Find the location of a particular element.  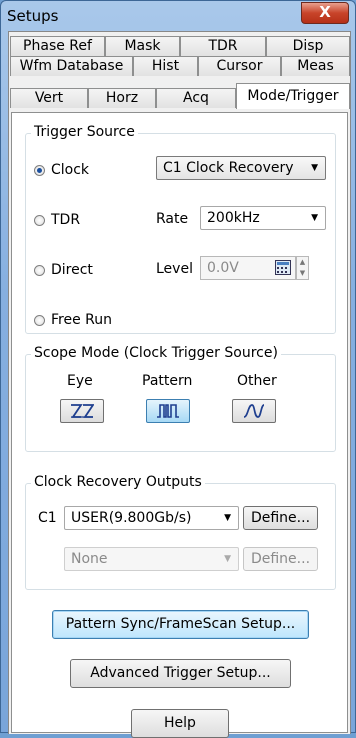

scope-mode-title: Scope Mode (Clock Trigger Source) is located at coordinates (156, 353).